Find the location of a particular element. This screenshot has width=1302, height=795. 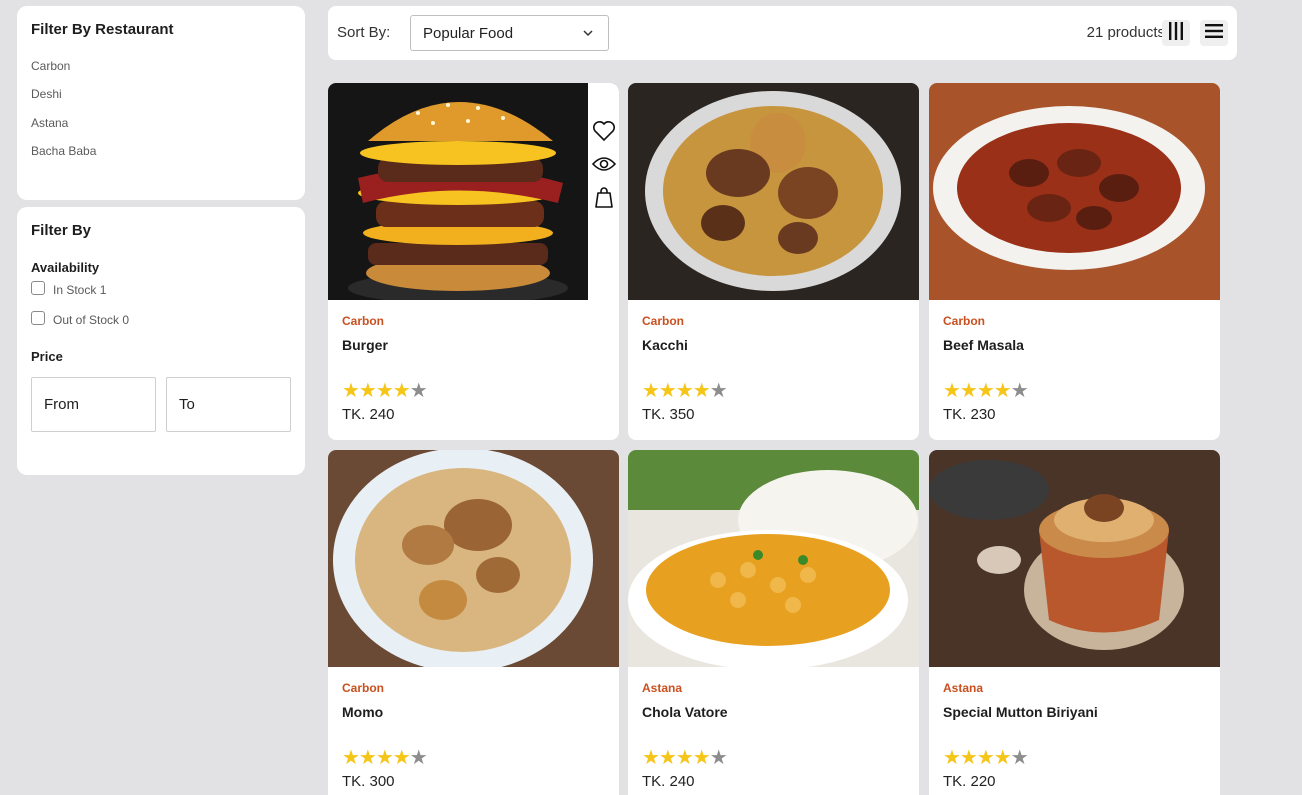

product-card: Carbon Momo ★★★★★ TK. 300 is located at coordinates (473, 622).